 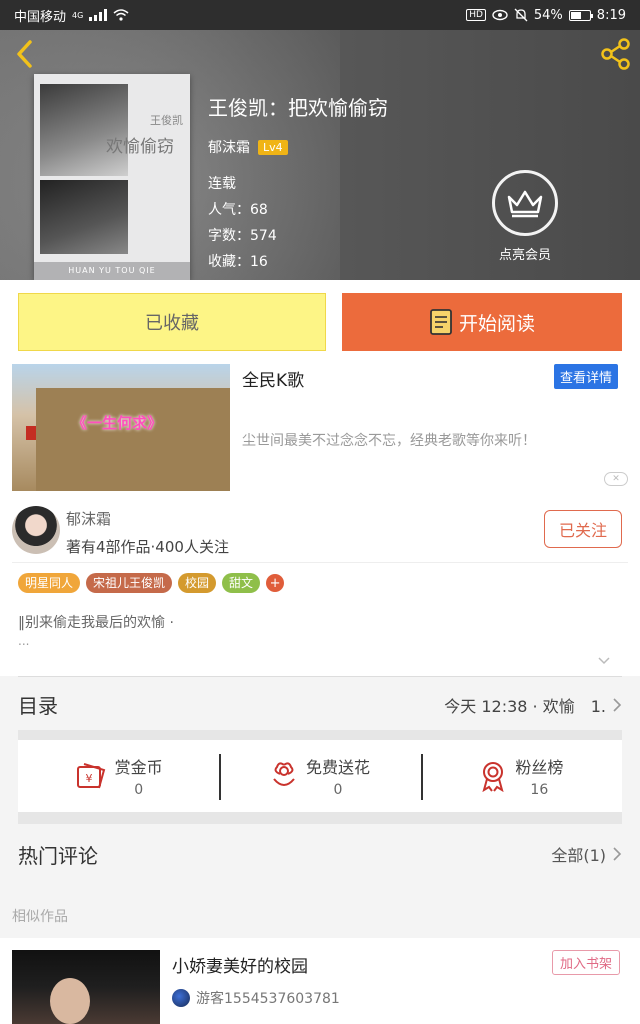 I want to click on similar-book-user: 游客1554537603781, so click(x=256, y=998).